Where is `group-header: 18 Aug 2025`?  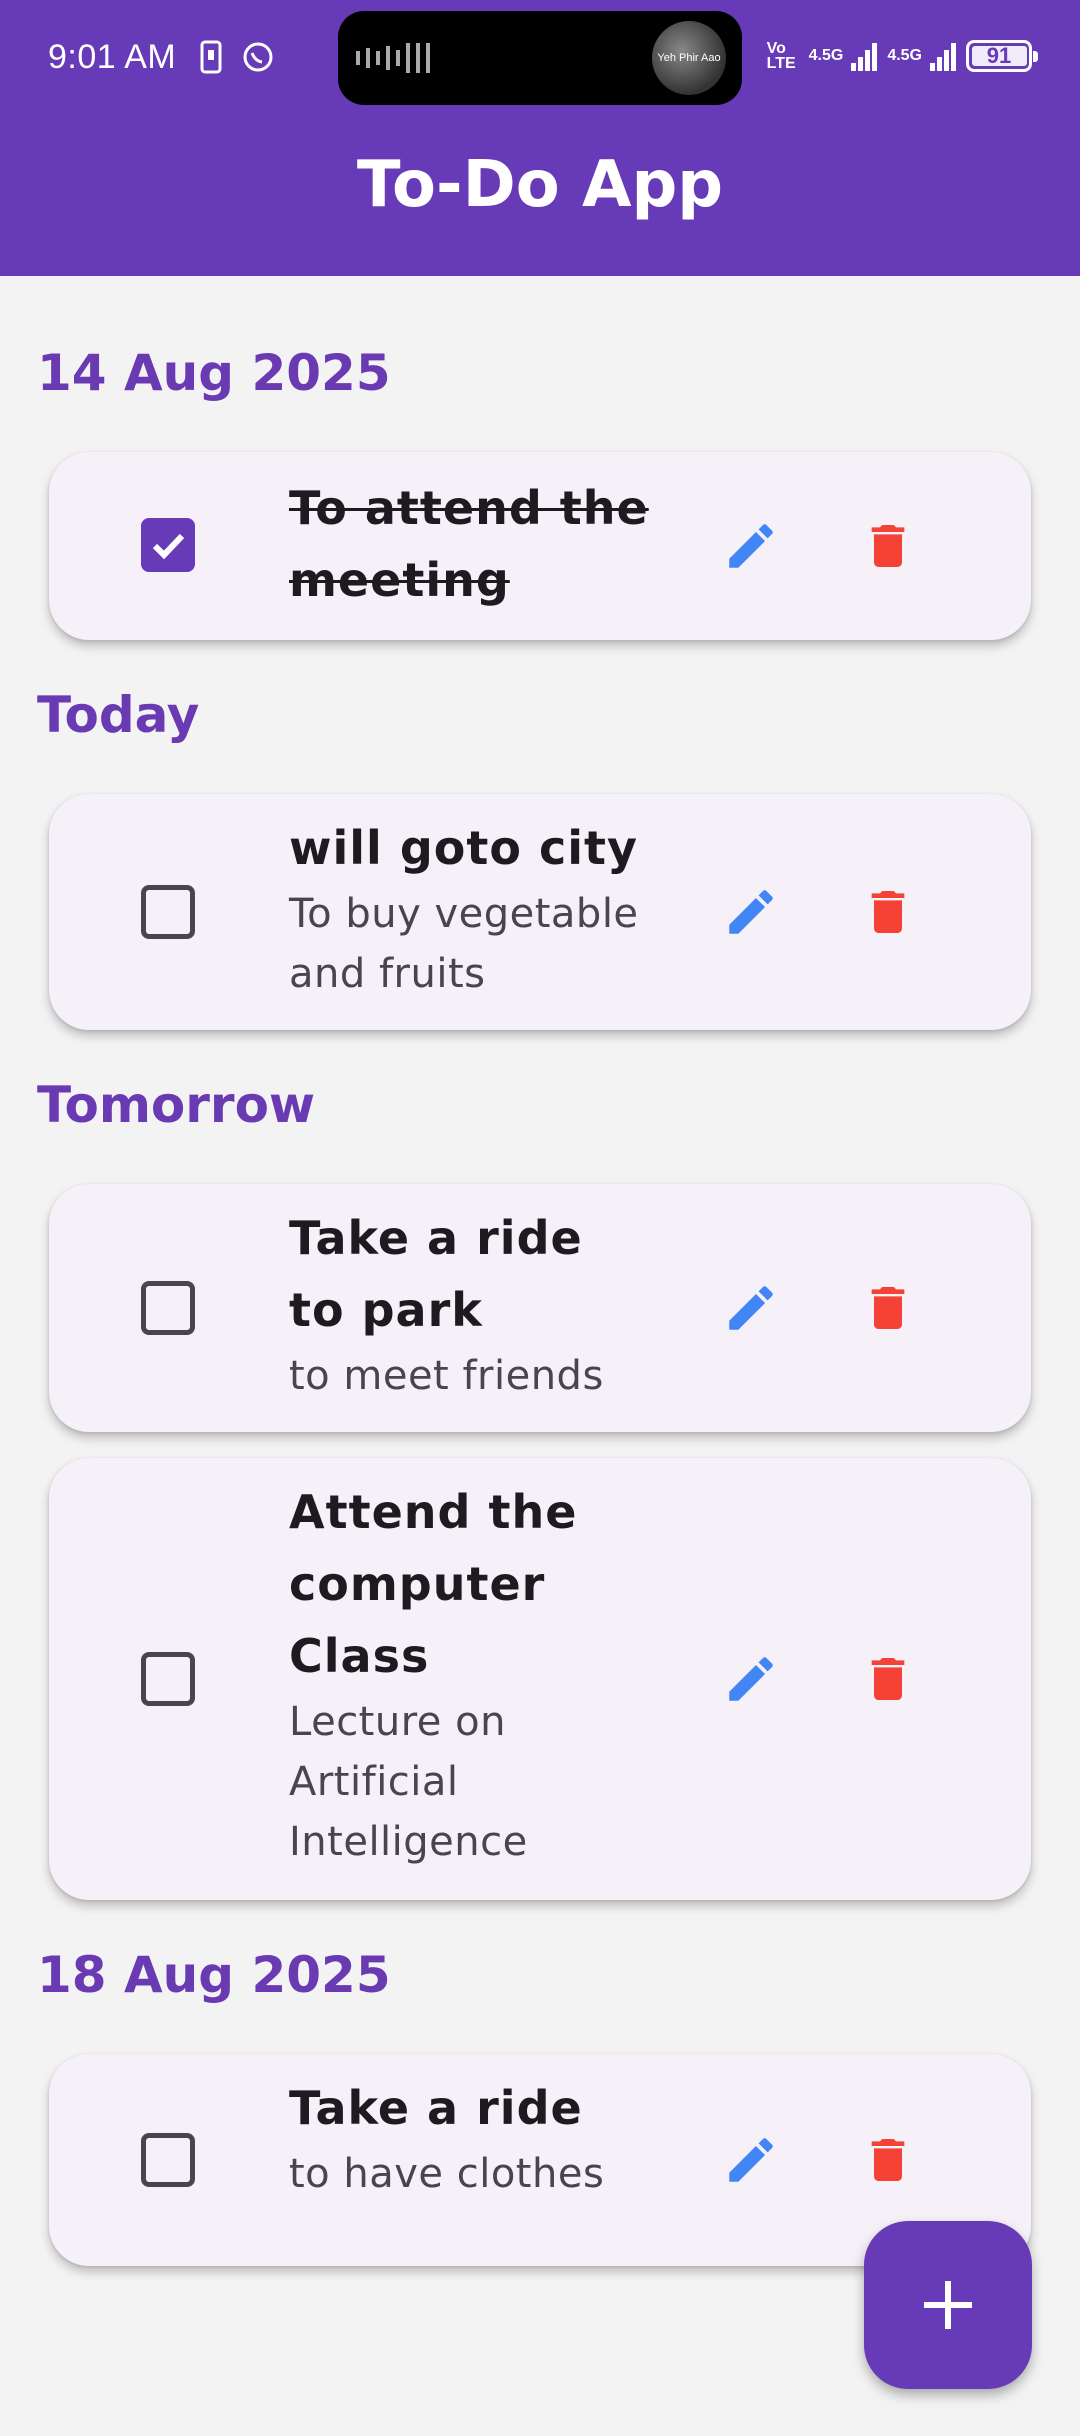 group-header: 18 Aug 2025 is located at coordinates (214, 1975).